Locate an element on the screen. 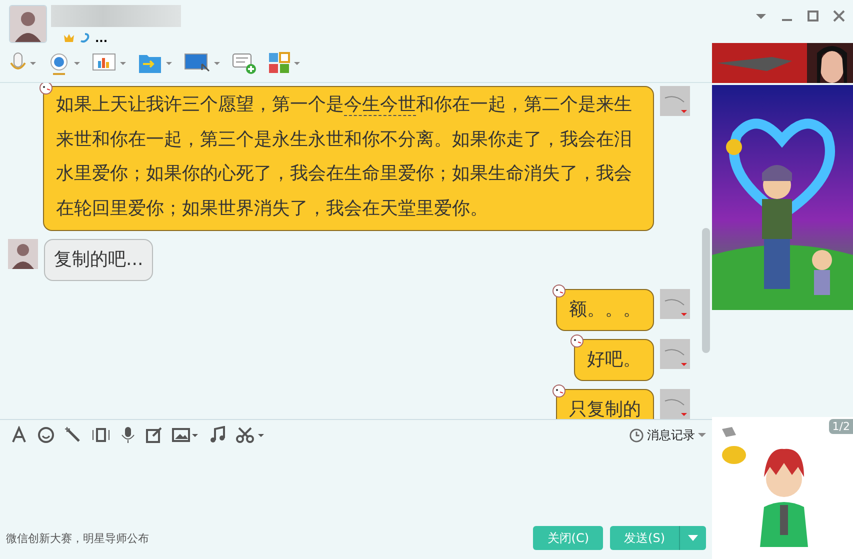  image-icon is located at coordinates (186, 435).